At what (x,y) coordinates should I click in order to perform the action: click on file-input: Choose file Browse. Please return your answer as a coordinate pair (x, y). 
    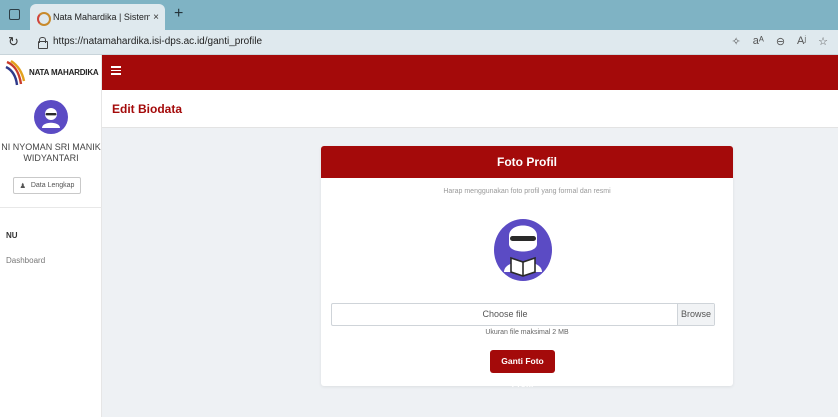
    Looking at the image, I should click on (523, 314).